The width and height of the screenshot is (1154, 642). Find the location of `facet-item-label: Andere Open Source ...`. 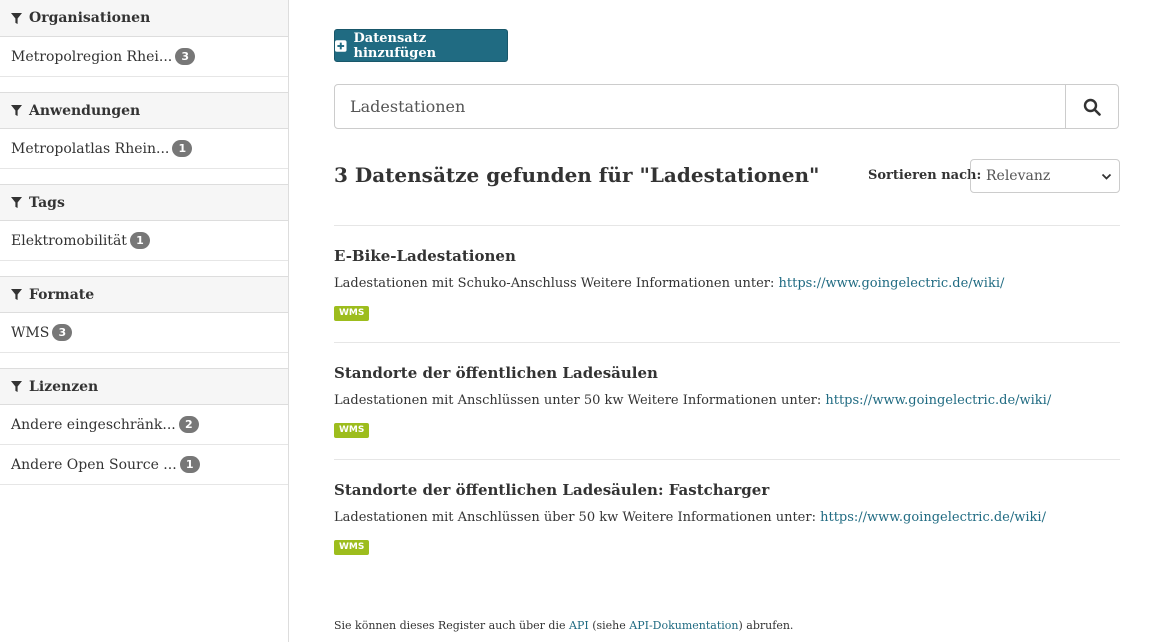

facet-item-label: Andere Open Source ... is located at coordinates (94, 464).